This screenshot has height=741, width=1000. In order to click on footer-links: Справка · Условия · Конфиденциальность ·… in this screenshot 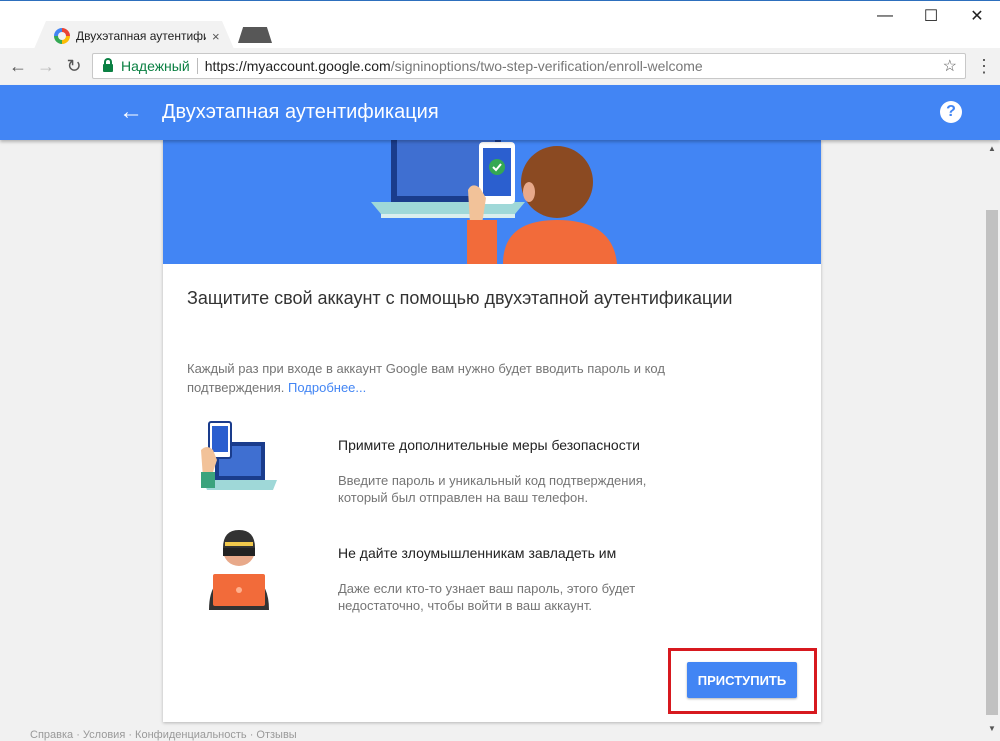, I will do `click(163, 735)`.